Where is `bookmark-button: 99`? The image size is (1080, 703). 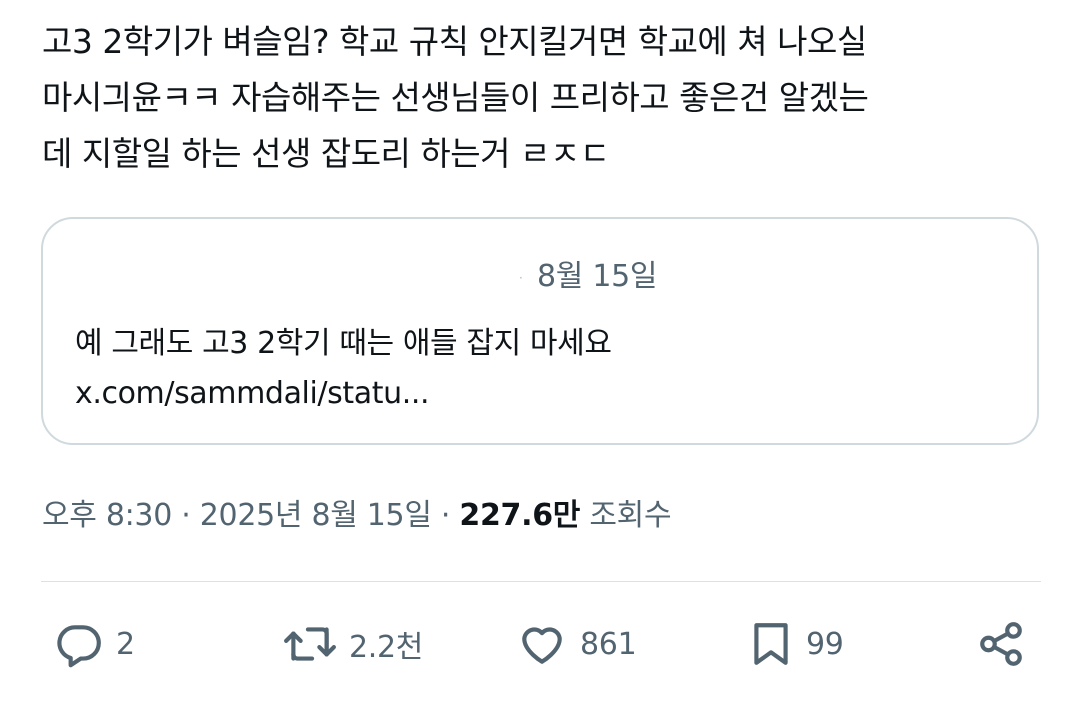 bookmark-button: 99 is located at coordinates (796, 644).